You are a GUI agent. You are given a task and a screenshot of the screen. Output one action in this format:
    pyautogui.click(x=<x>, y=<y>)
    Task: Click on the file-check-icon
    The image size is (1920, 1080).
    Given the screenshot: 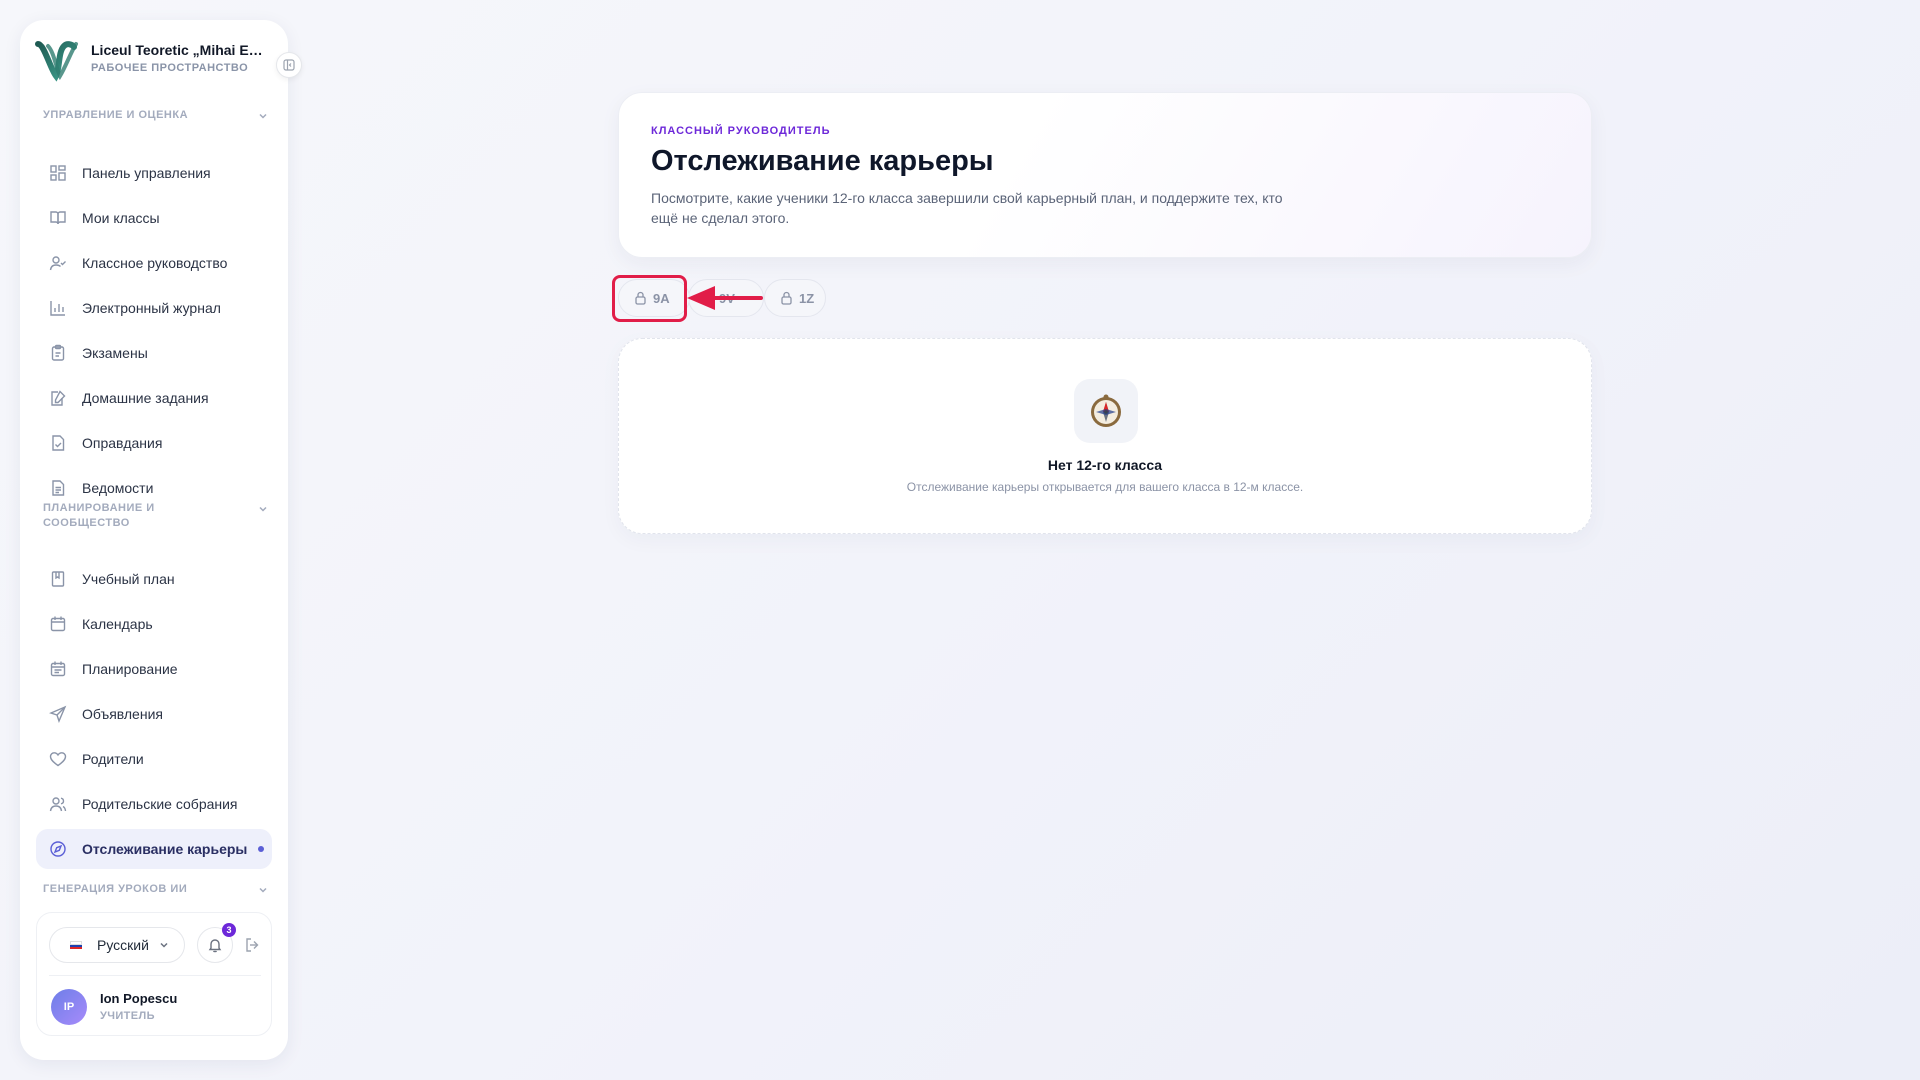 What is the action you would take?
    pyautogui.click(x=58, y=443)
    